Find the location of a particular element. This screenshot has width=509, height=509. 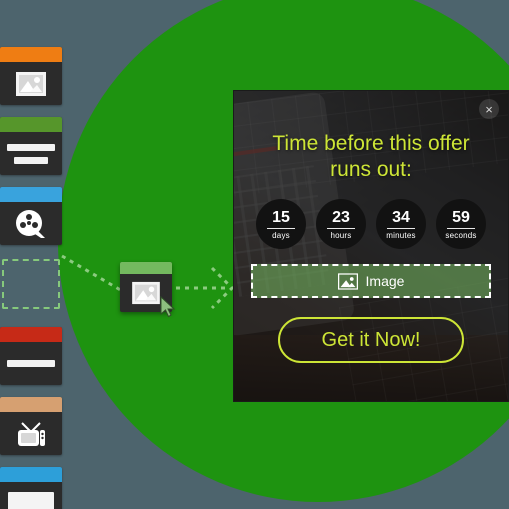

dropzone-label: Image is located at coordinates (385, 281).